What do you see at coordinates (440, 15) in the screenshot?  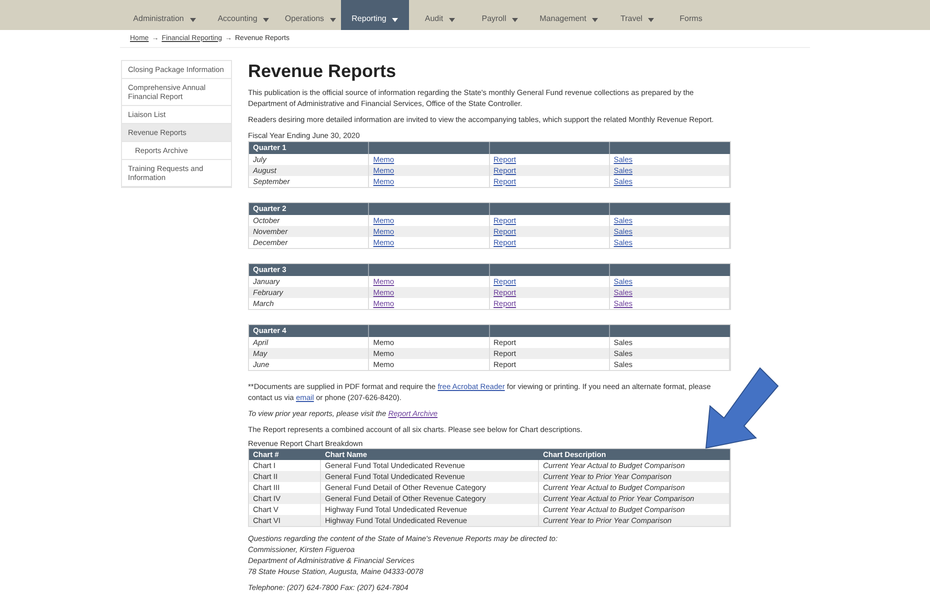 I see `nav-item: Audit` at bounding box center [440, 15].